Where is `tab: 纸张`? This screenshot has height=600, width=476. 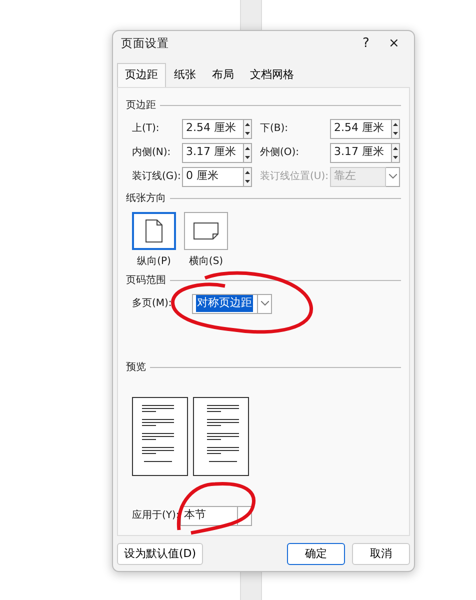 tab: 纸张 is located at coordinates (185, 74).